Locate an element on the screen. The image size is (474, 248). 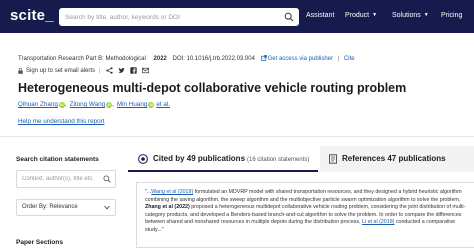
section-divider is located at coordinates (237, 136).